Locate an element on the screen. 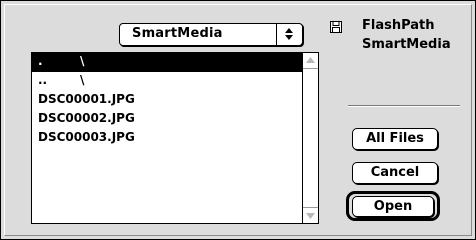 This screenshot has width=476, height=240. scroll-track is located at coordinates (310, 138).